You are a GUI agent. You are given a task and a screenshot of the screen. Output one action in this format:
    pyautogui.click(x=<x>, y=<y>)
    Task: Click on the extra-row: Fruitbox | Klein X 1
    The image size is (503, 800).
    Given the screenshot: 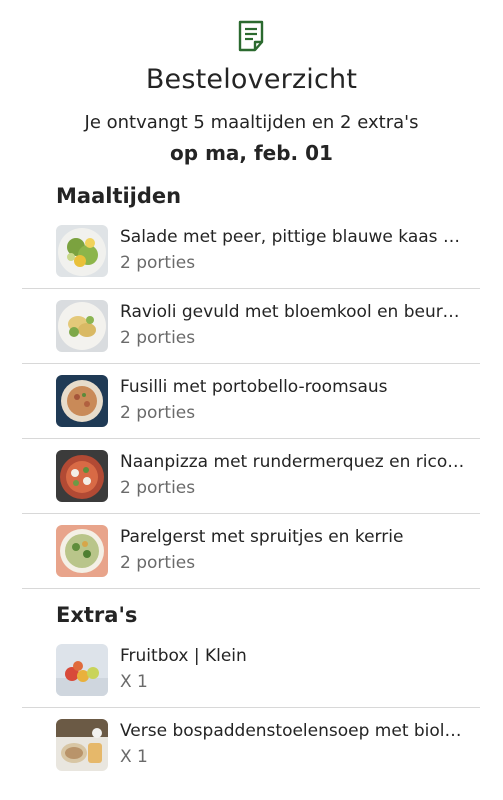 What is the action you would take?
    pyautogui.click(x=251, y=670)
    